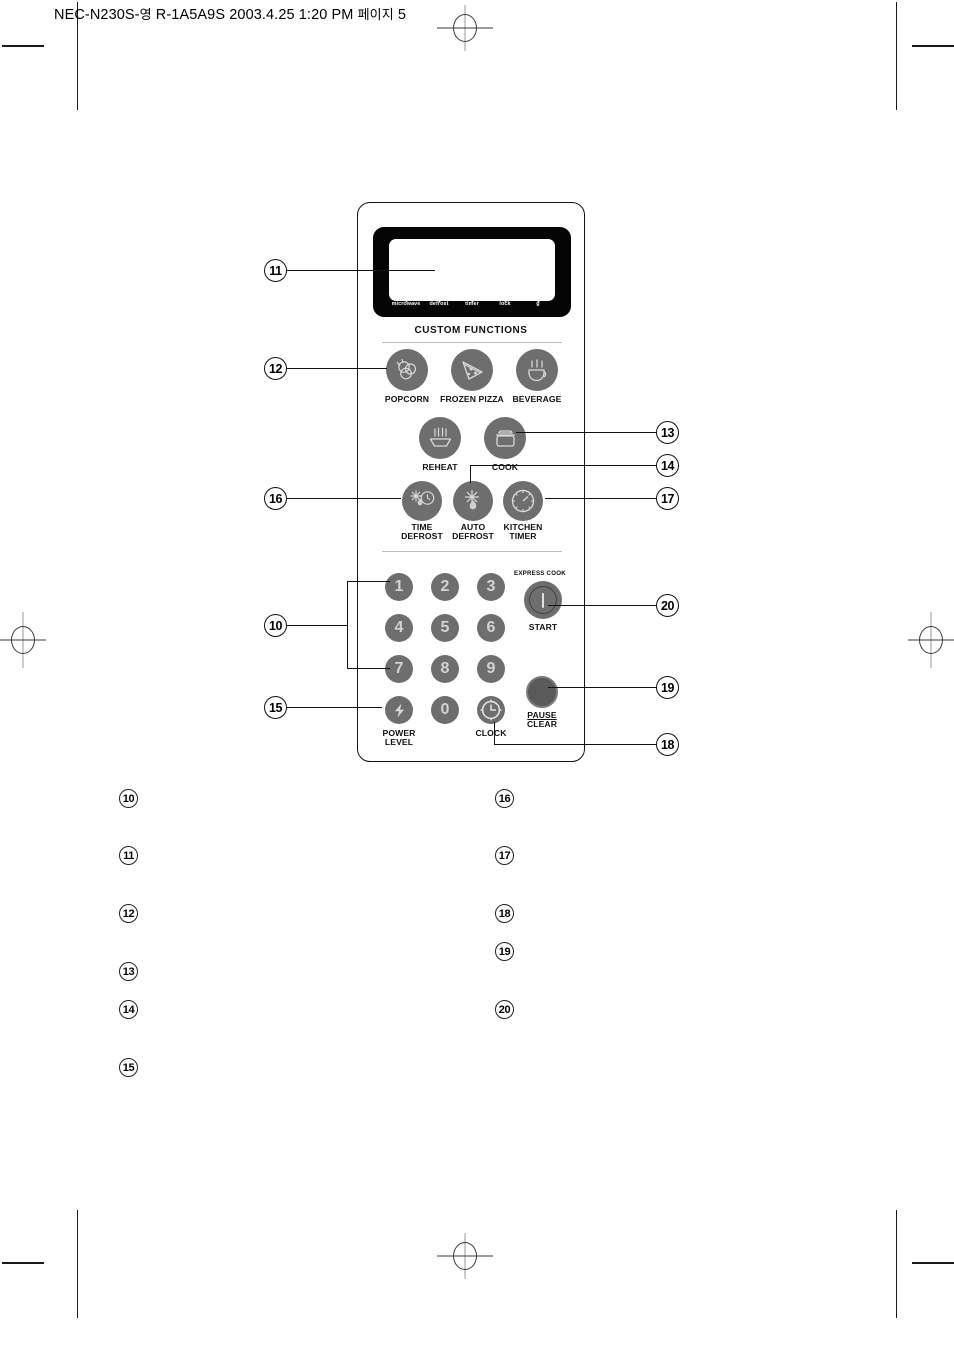 This screenshot has height=1351, width=954. Describe the element at coordinates (275, 498) in the screenshot. I see `callout-16: 16` at that location.